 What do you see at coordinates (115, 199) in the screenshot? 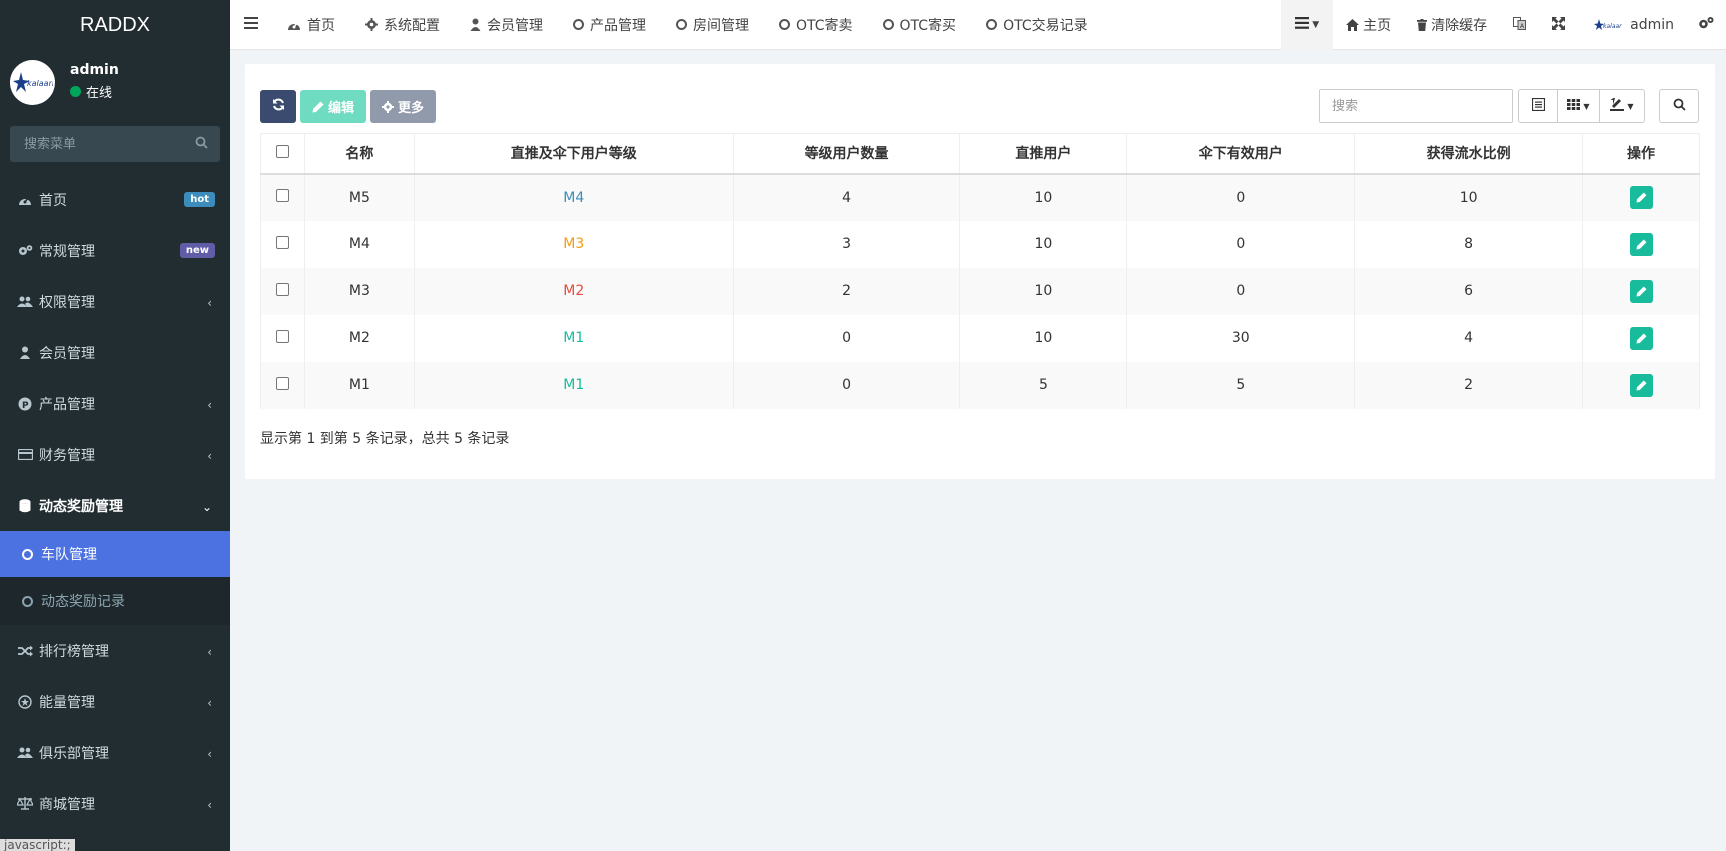
I see `sidebar-item-home: 首页 hot` at bounding box center [115, 199].